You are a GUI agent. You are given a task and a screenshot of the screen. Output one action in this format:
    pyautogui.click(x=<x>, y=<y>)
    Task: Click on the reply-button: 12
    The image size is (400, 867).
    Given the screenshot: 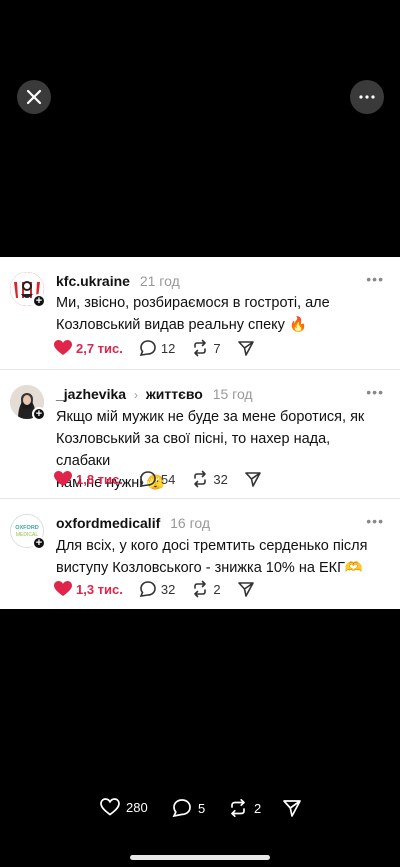 What is the action you would take?
    pyautogui.click(x=157, y=348)
    